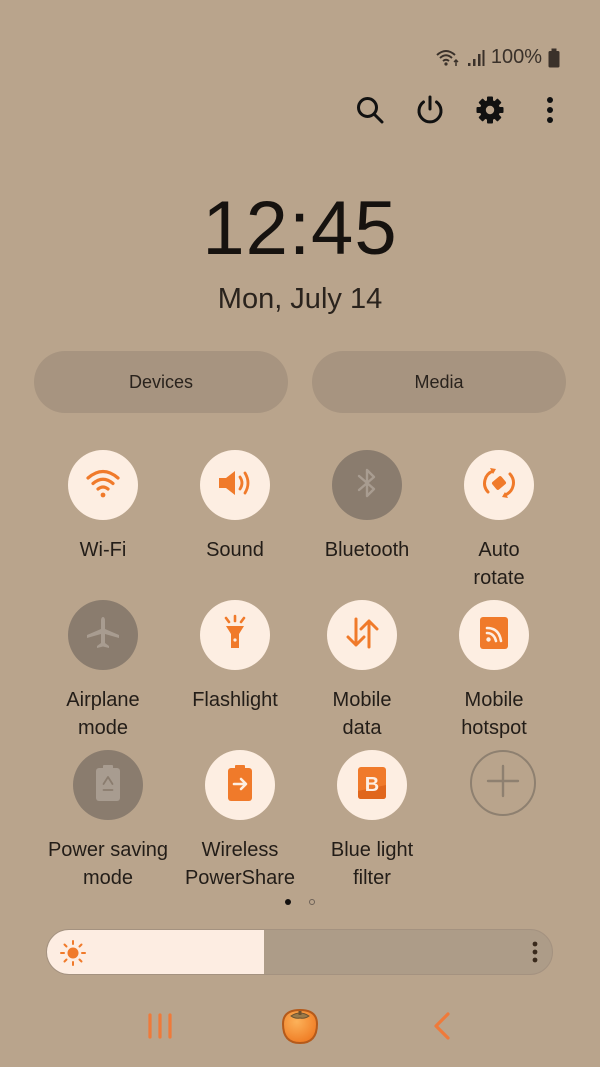 The height and width of the screenshot is (1067, 600). I want to click on tile-label: Sound, so click(235, 550).